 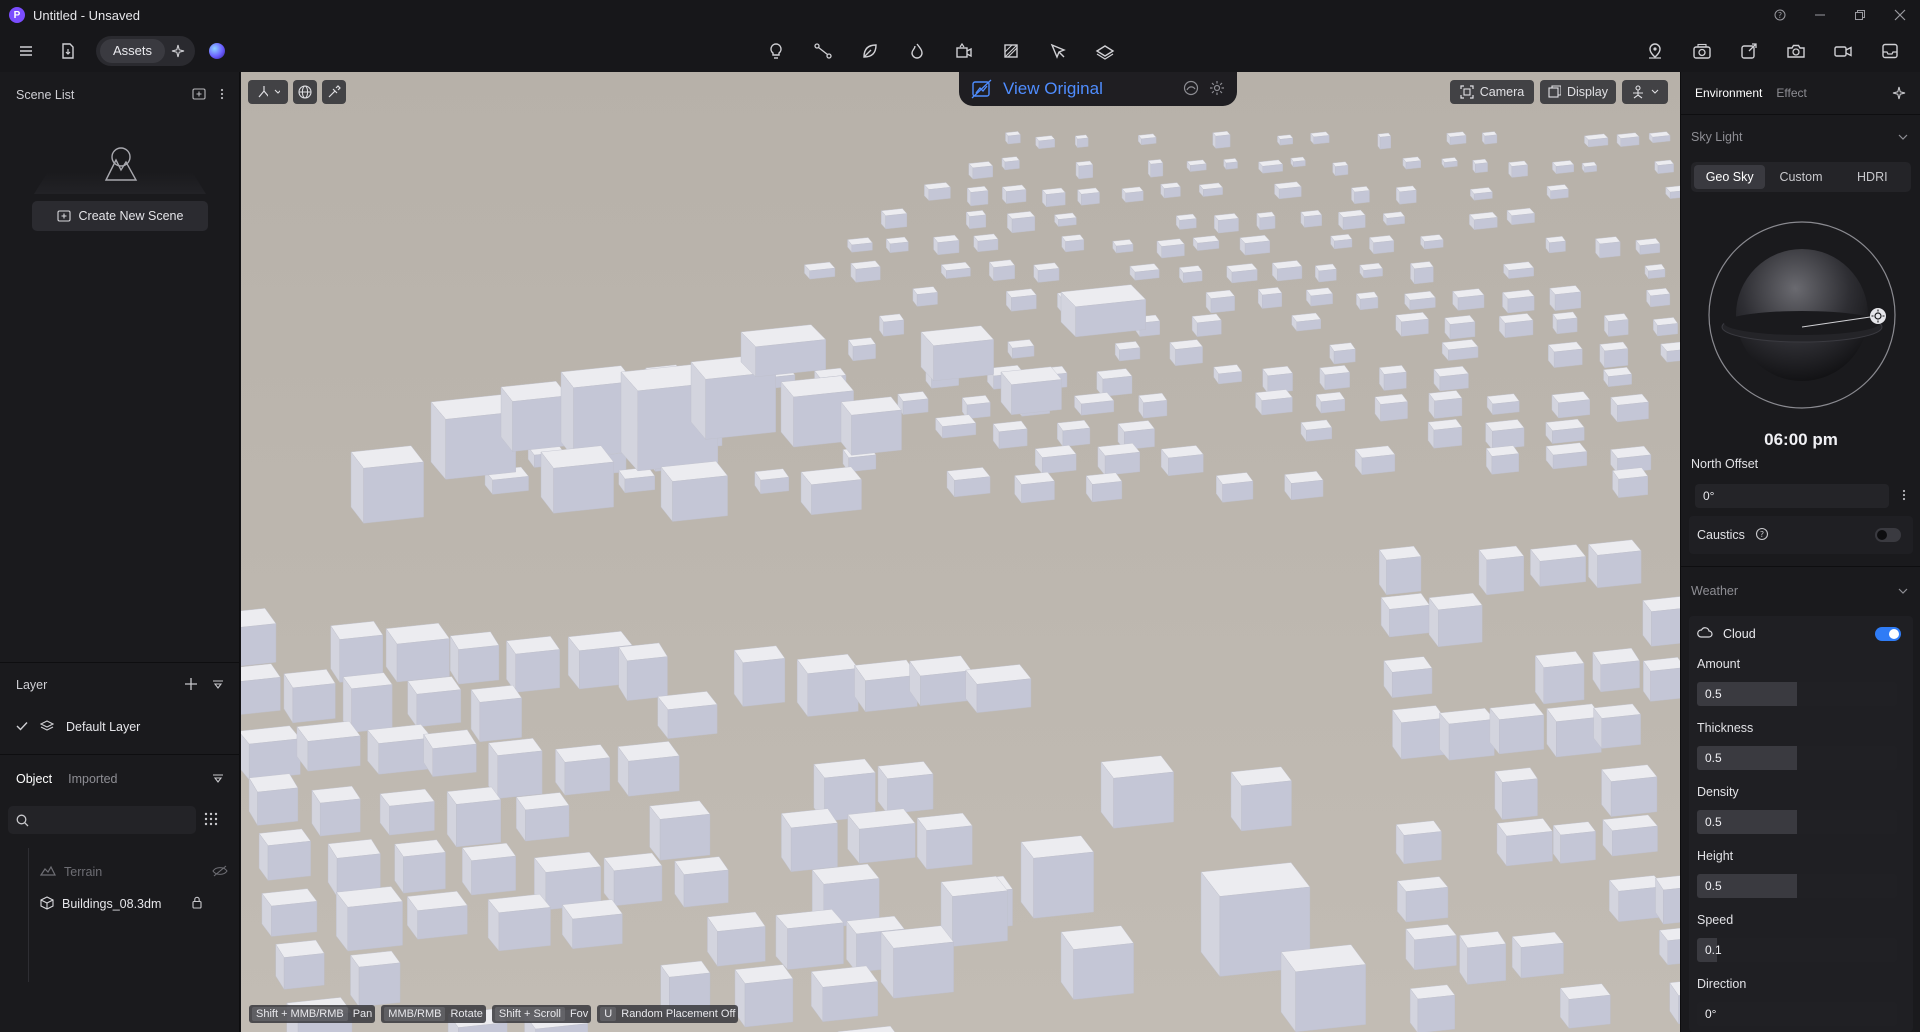 I want to click on shortcut-chip: Shift + MMB/RMB Pan, so click(x=312, y=1014).